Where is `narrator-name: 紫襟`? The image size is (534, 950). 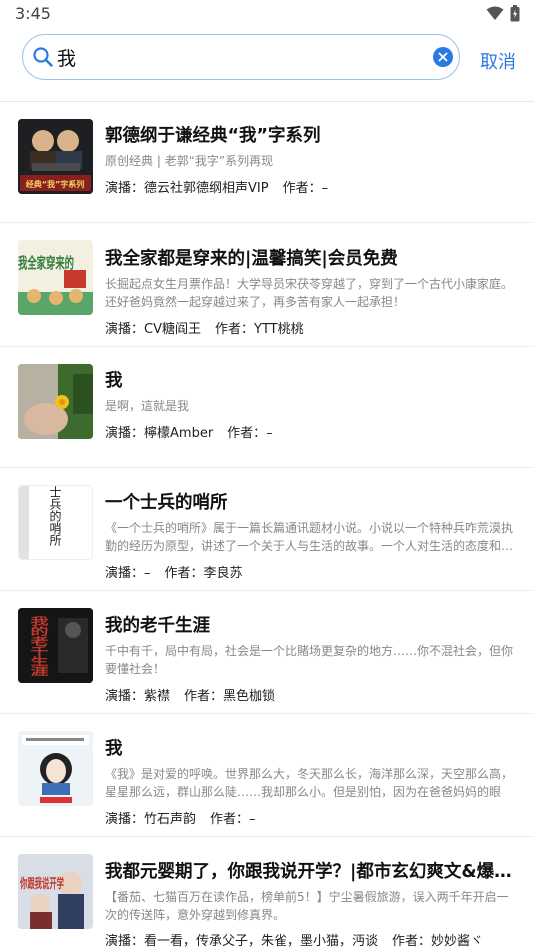
narrator-name: 紫襟 is located at coordinates (157, 696).